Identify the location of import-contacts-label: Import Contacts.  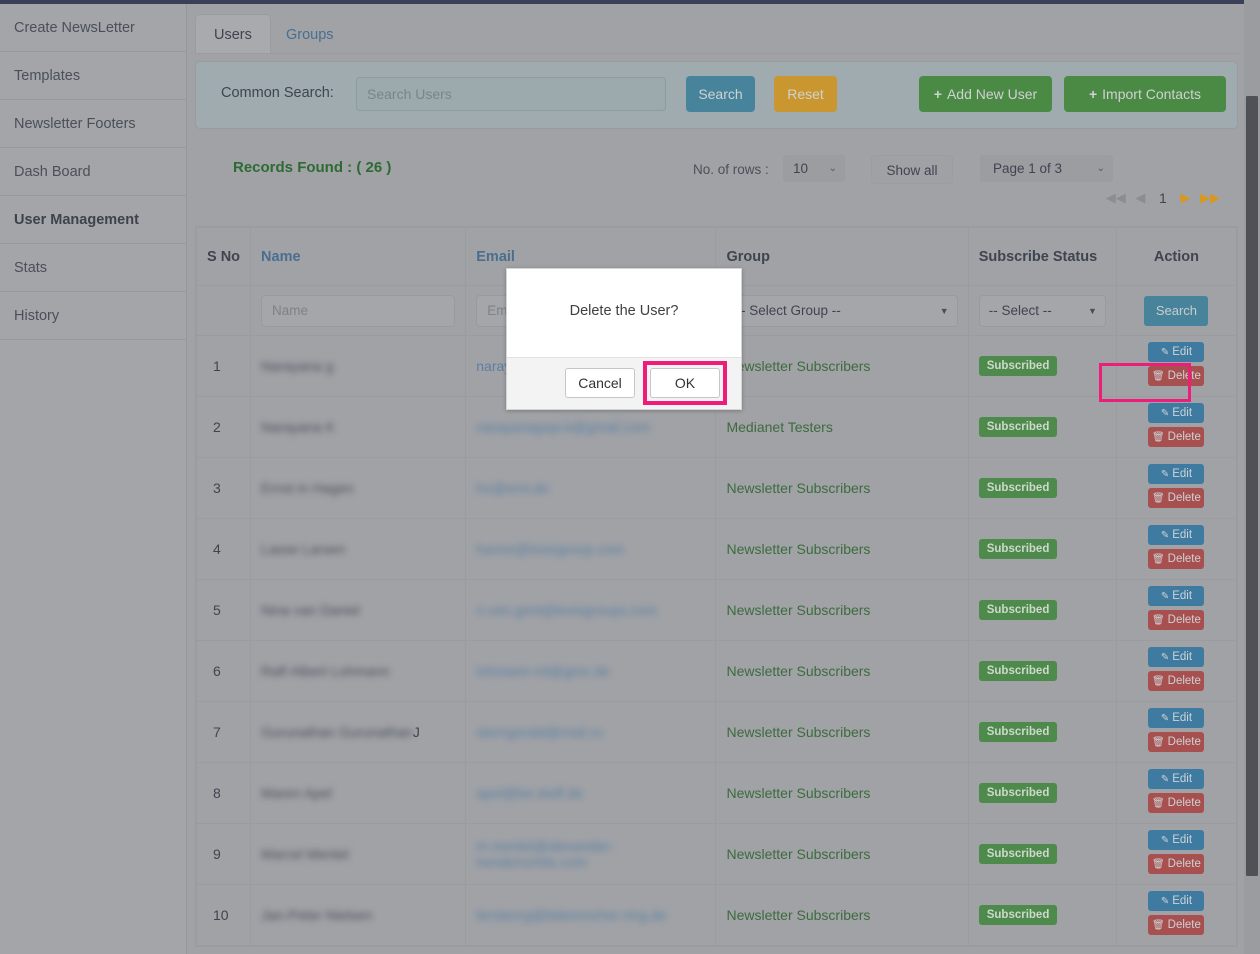
(1151, 94).